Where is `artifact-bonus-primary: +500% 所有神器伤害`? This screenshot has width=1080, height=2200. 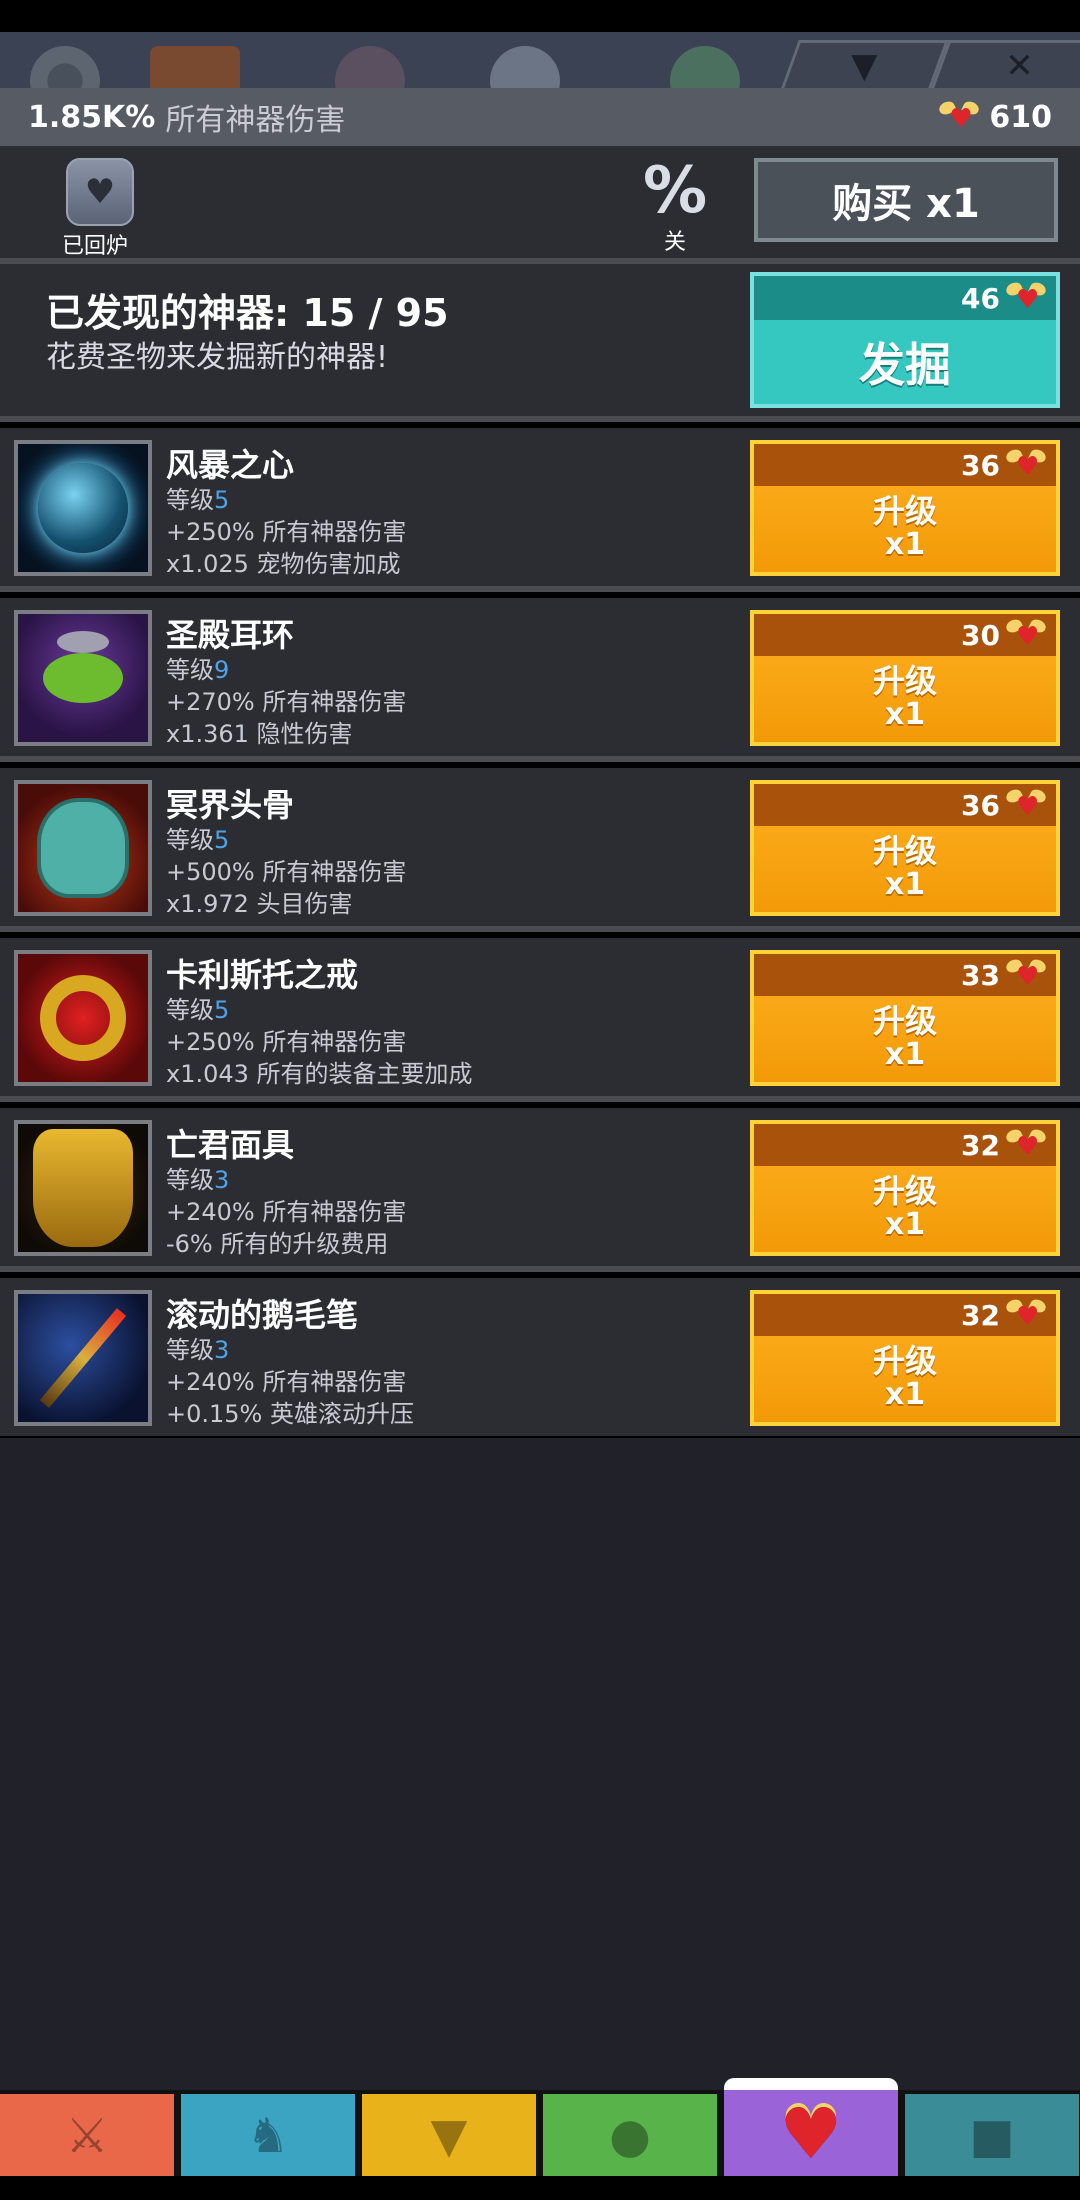
artifact-bonus-primary: +500% 所有神器伤害 is located at coordinates (286, 872).